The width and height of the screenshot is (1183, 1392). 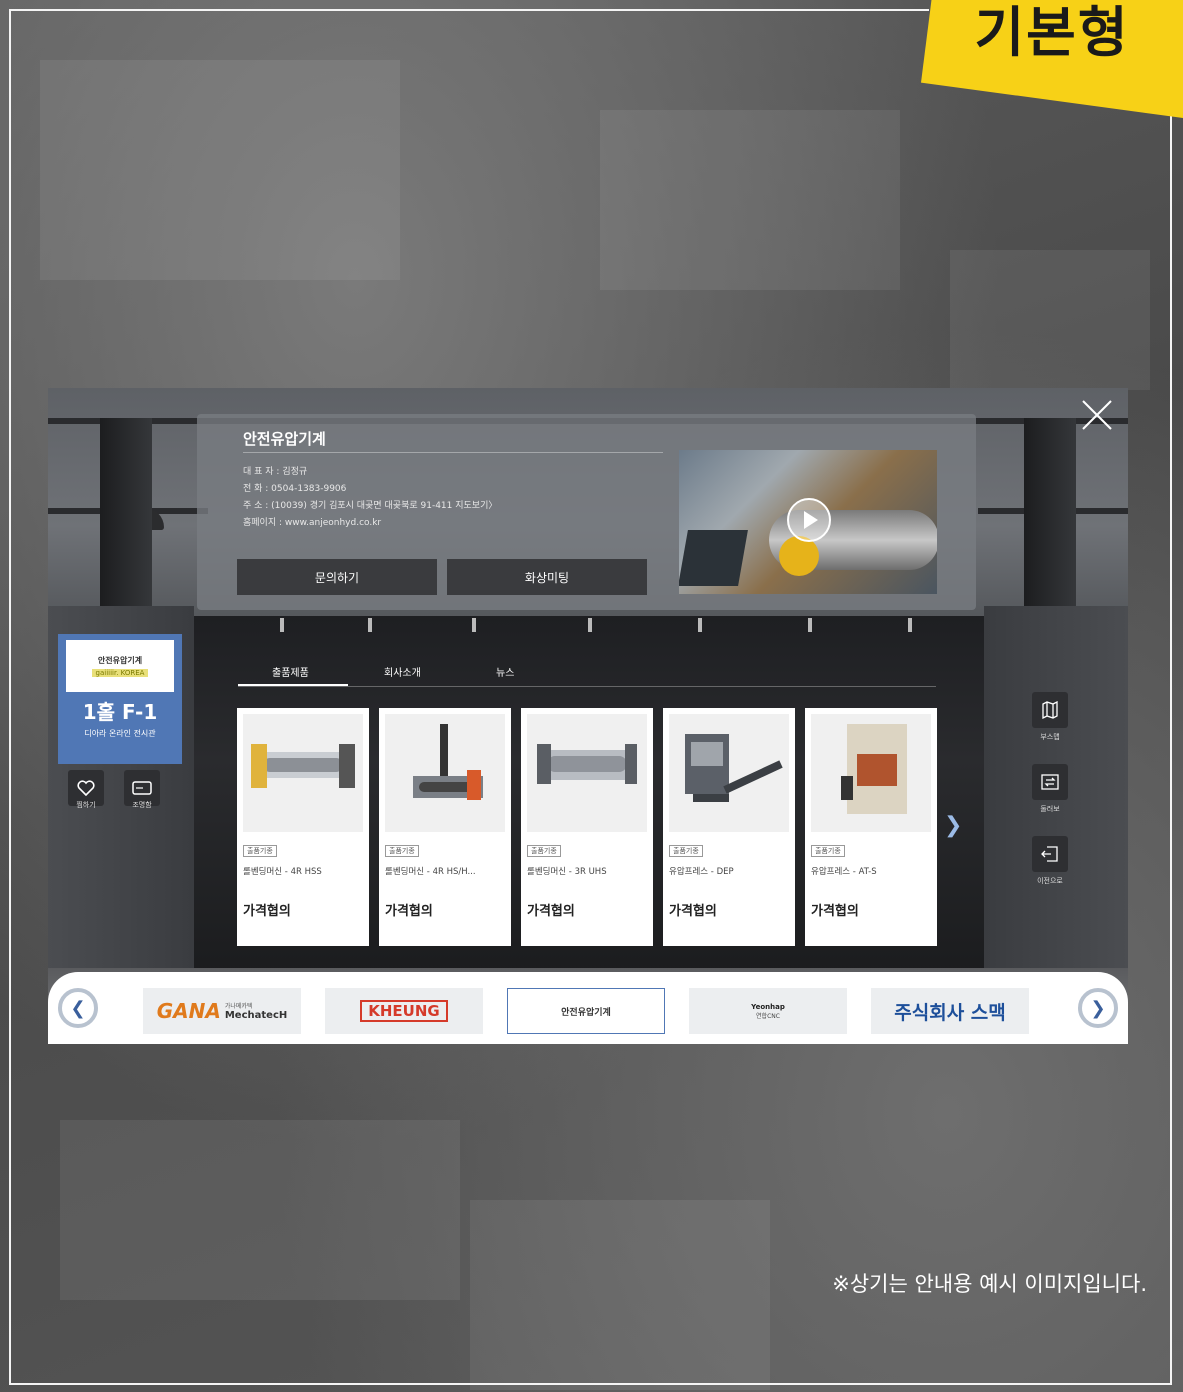 What do you see at coordinates (312, 521) in the screenshot?
I see `company-homepage: 홈페이지 : www.anjeonhyd.co.kr` at bounding box center [312, 521].